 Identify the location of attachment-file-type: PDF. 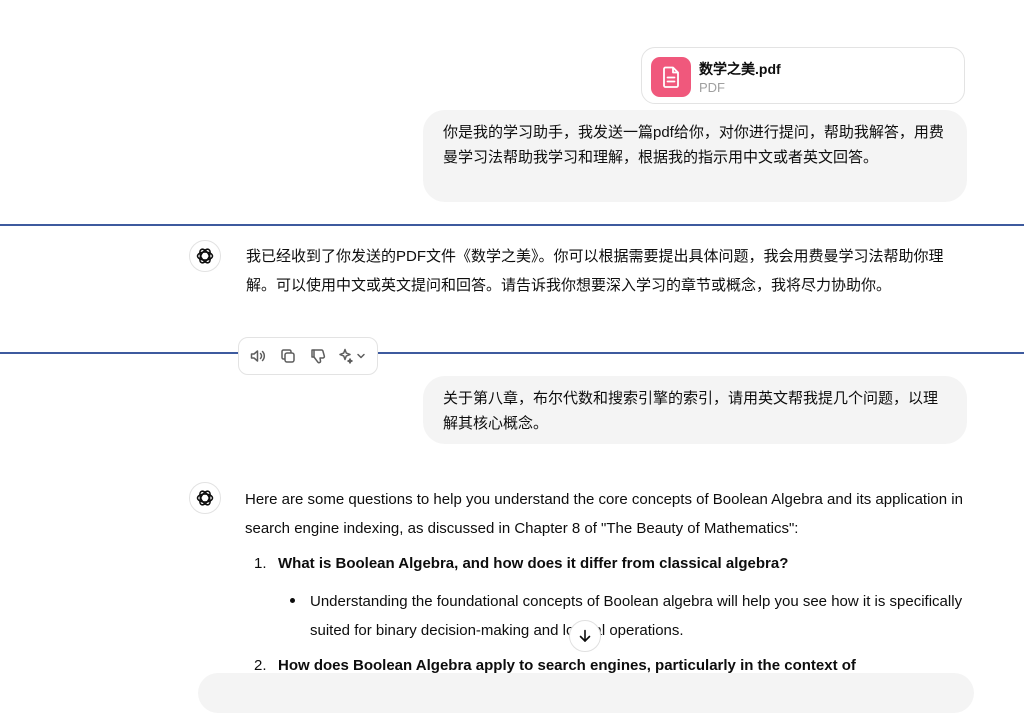
(712, 87).